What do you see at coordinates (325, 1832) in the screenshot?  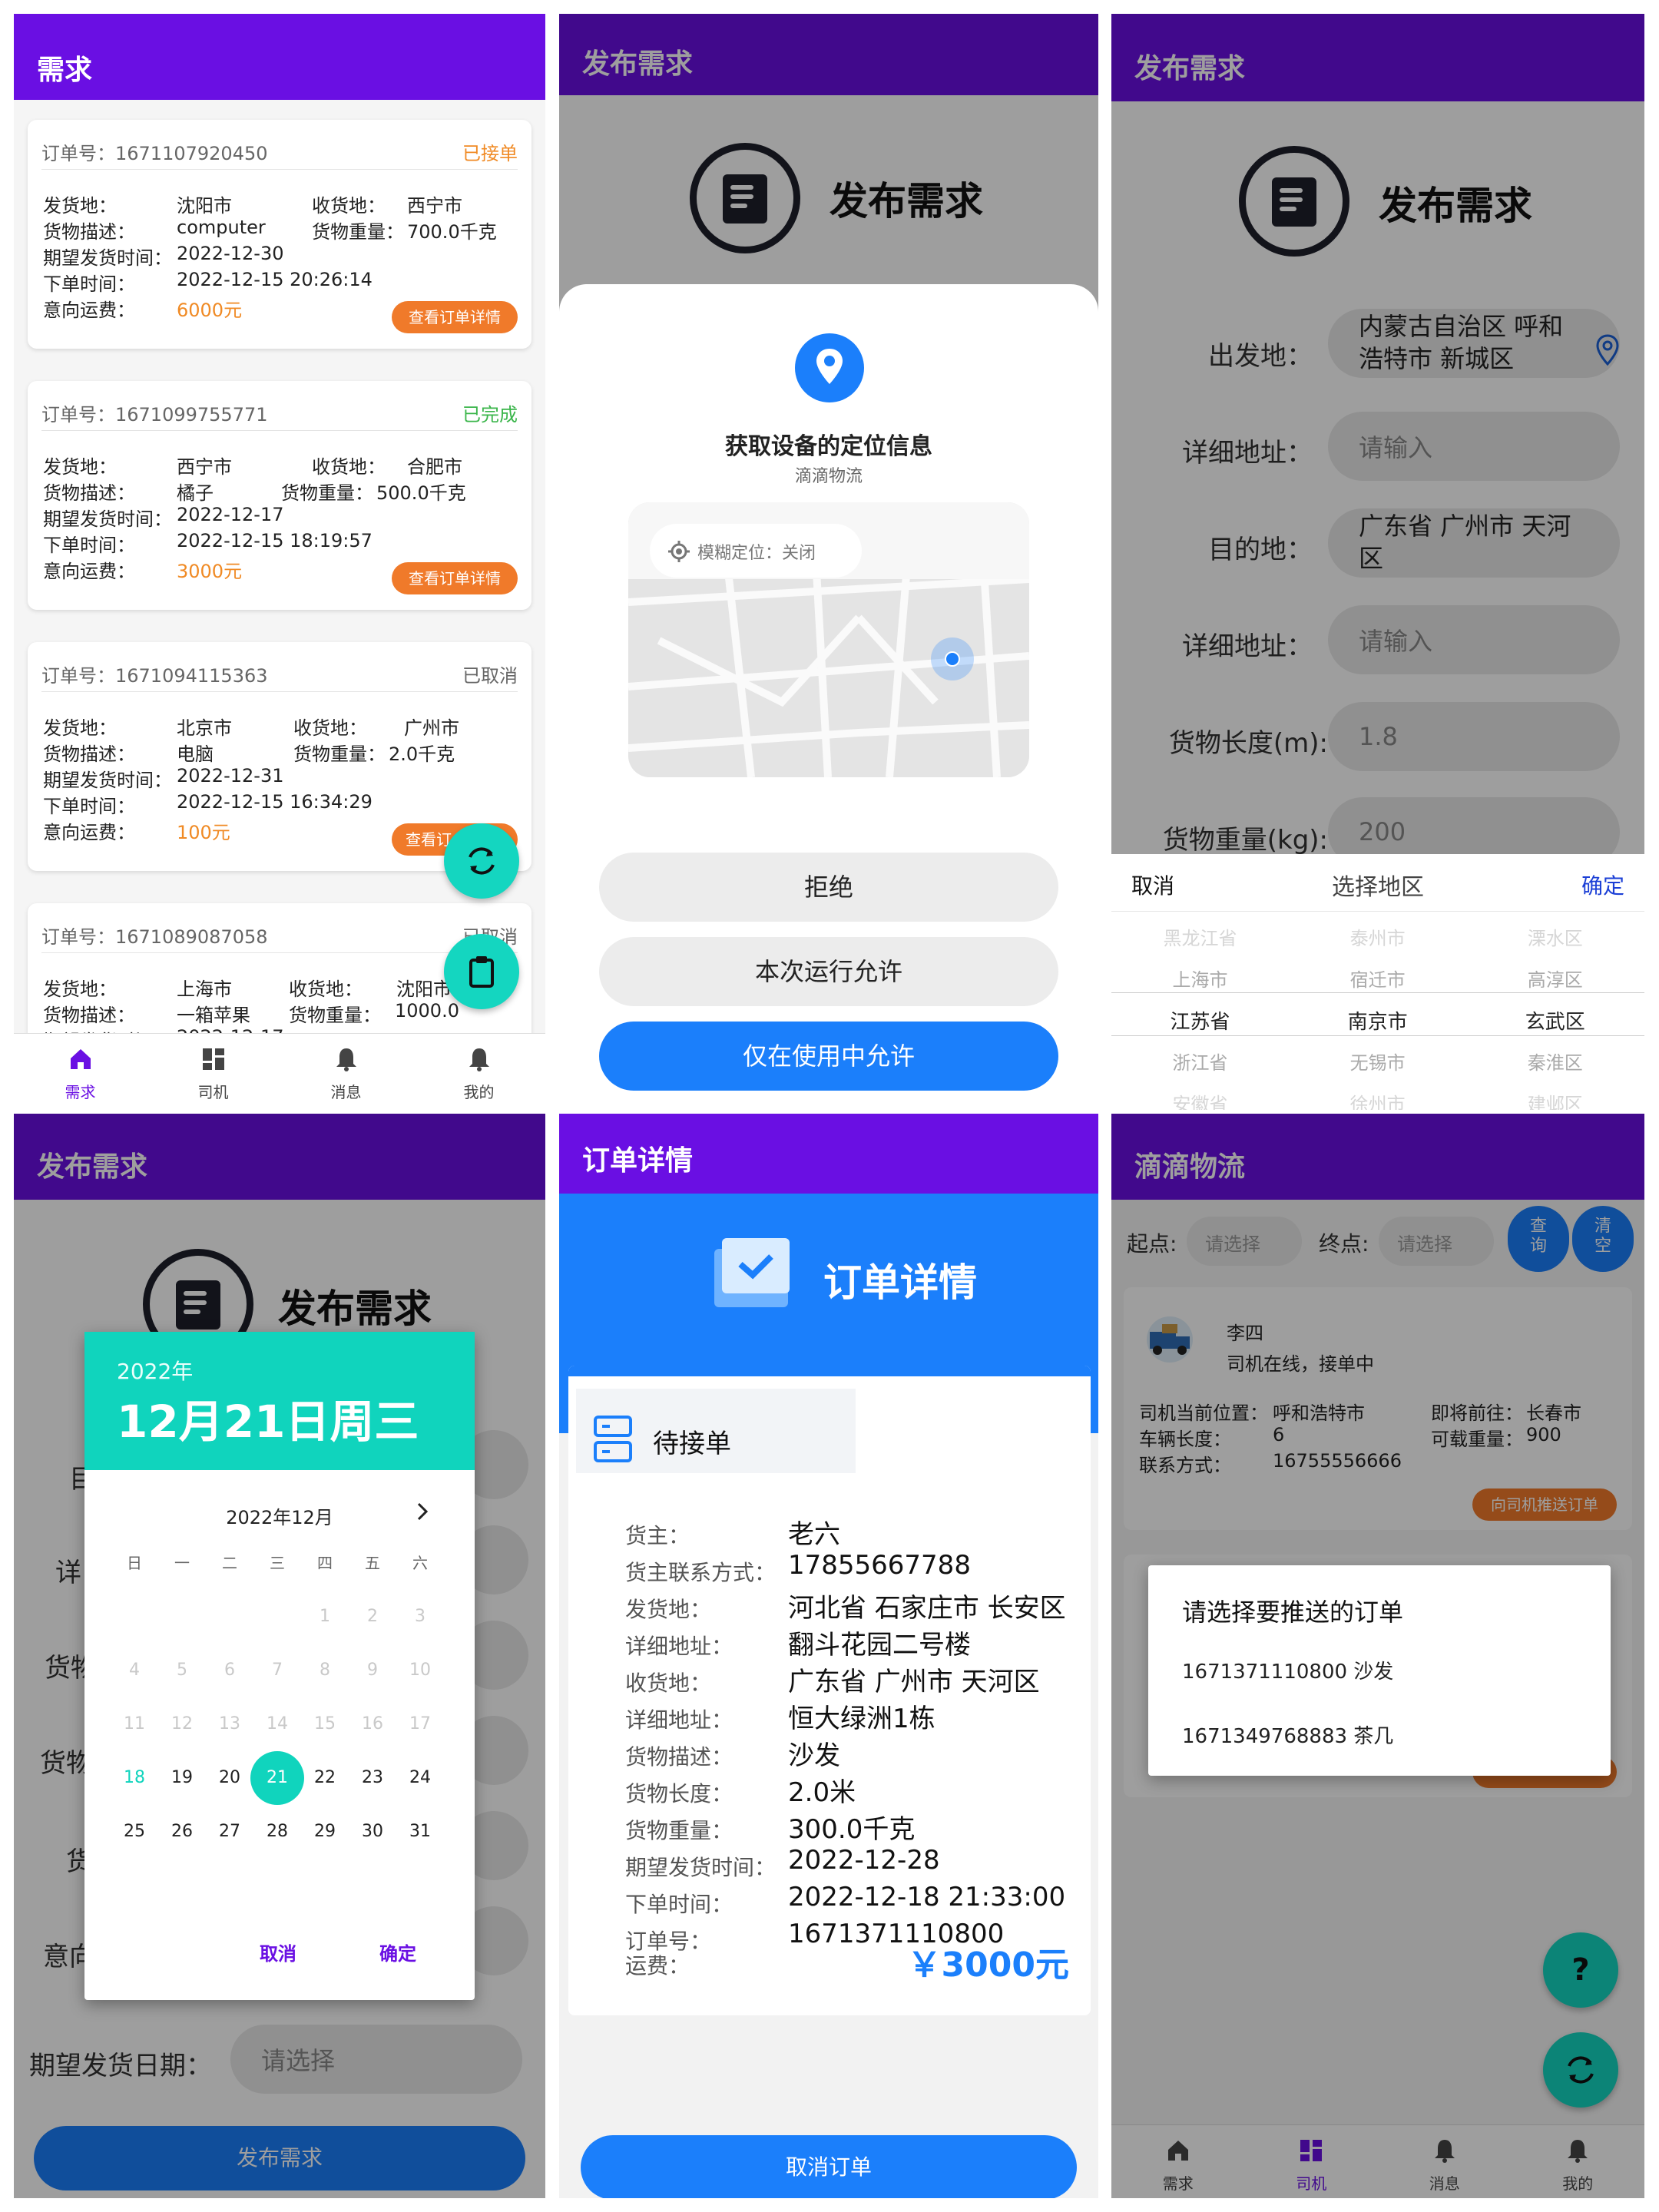 I see `day-cell: 29` at bounding box center [325, 1832].